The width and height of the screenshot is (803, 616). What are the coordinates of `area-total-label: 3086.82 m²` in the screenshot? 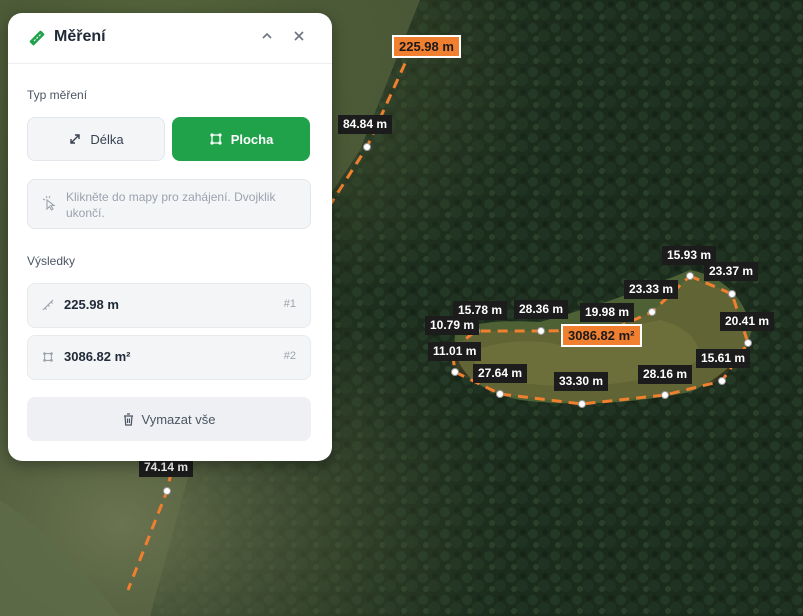 It's located at (601, 335).